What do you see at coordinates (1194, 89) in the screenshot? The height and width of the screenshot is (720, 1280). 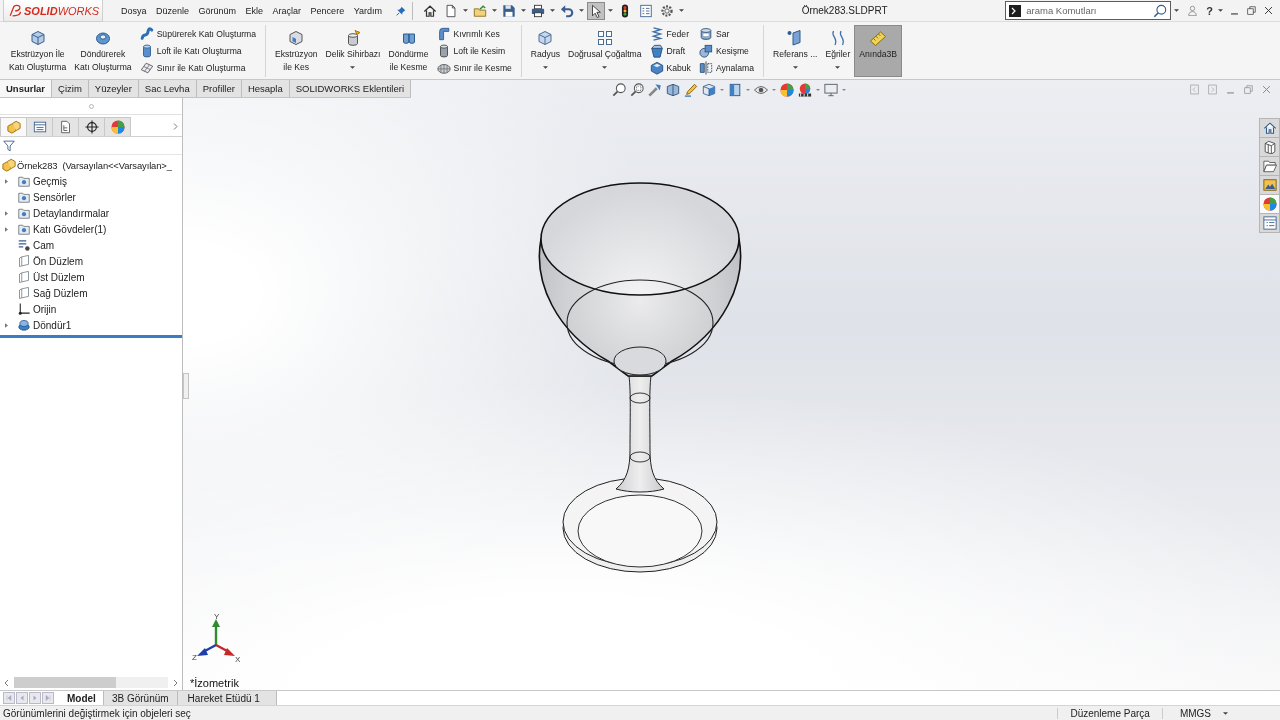 I see `tile-left-icon` at bounding box center [1194, 89].